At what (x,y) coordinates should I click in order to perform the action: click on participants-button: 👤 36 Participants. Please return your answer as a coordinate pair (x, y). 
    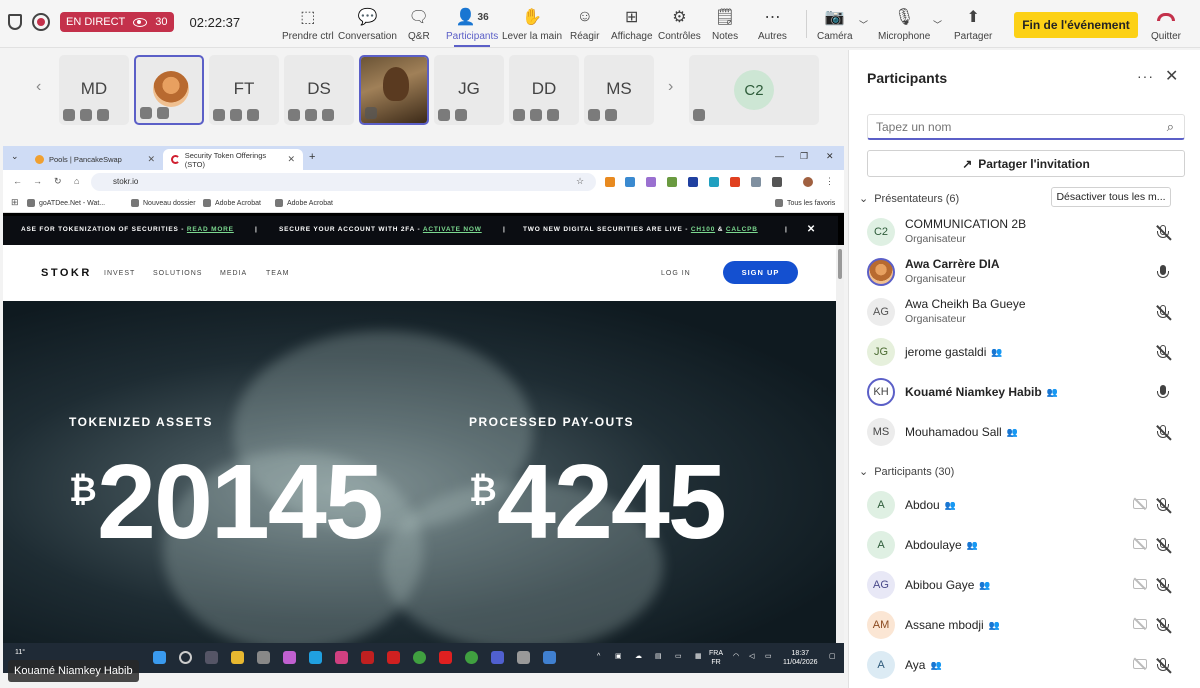
    Looking at the image, I should click on (472, 26).